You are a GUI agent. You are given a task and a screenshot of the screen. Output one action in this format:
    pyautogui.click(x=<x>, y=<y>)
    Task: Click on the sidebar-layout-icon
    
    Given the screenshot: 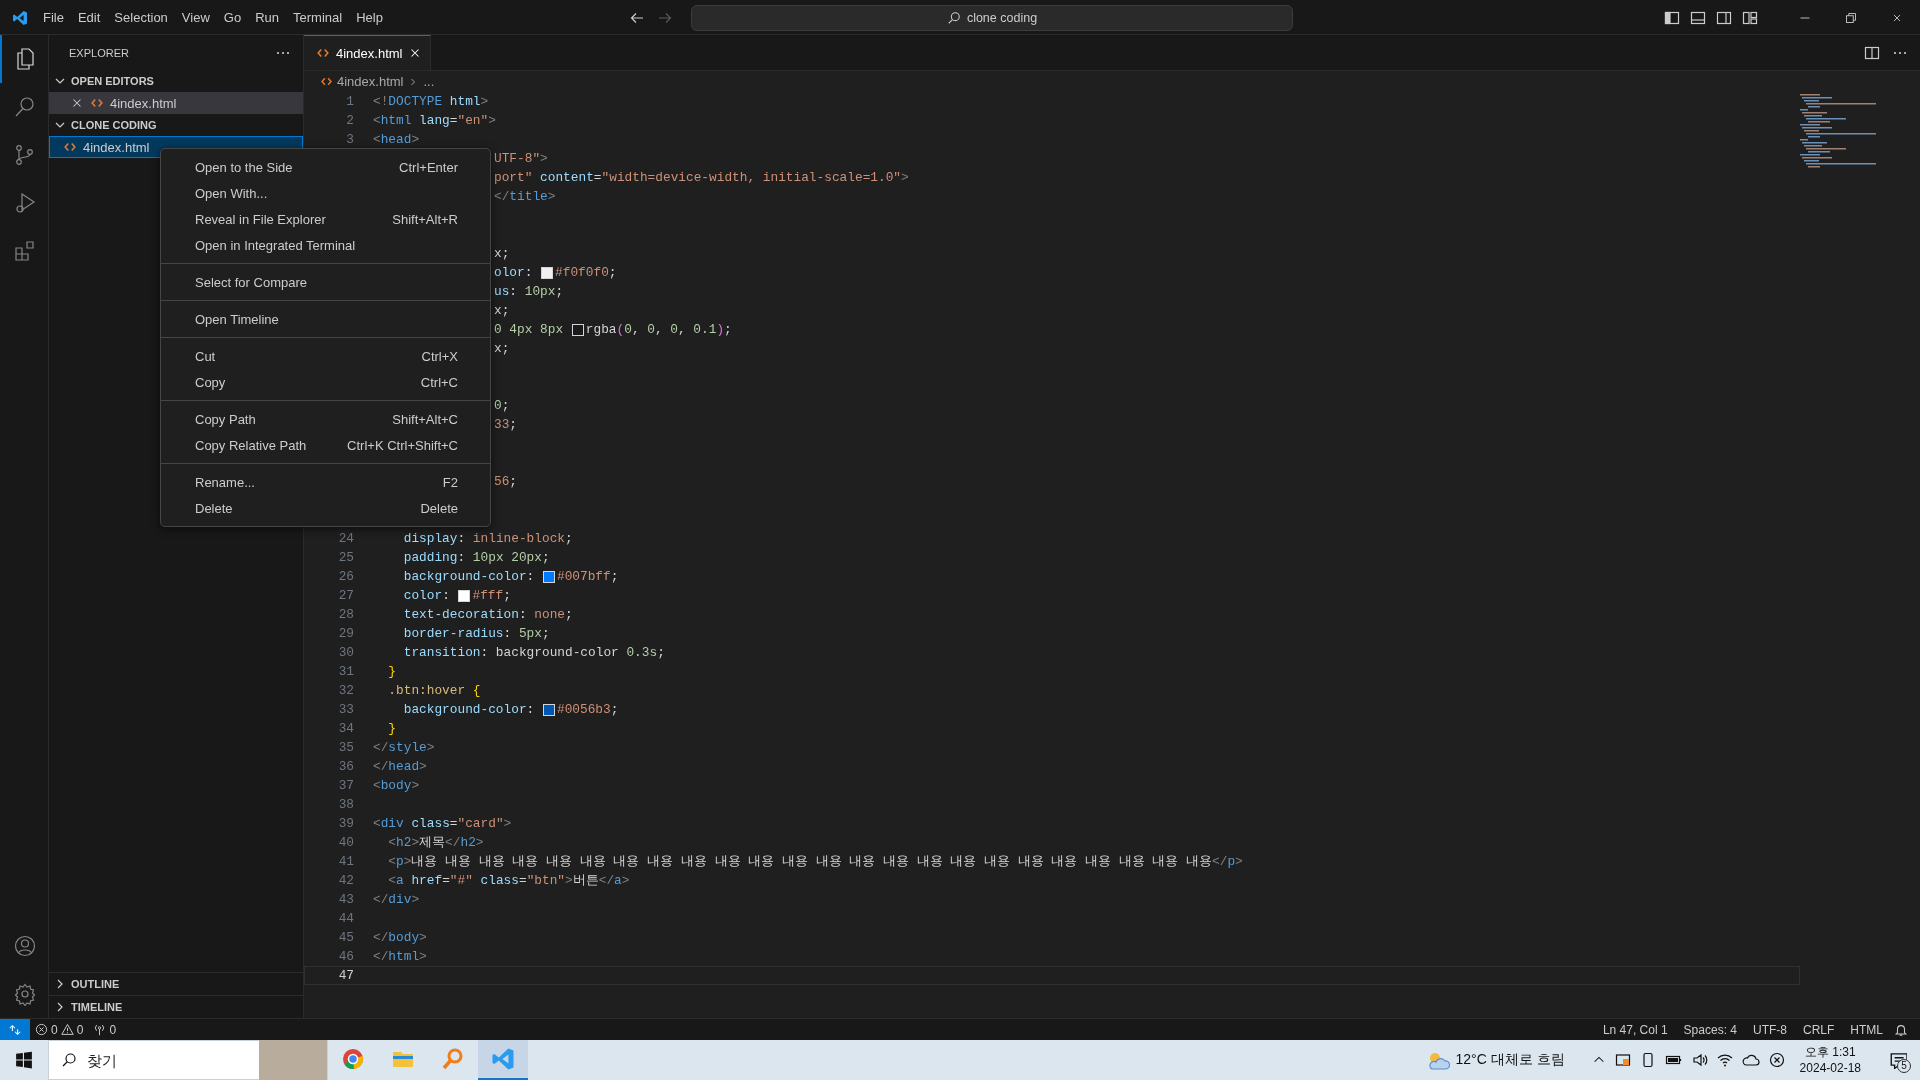 What is the action you would take?
    pyautogui.click(x=1672, y=17)
    